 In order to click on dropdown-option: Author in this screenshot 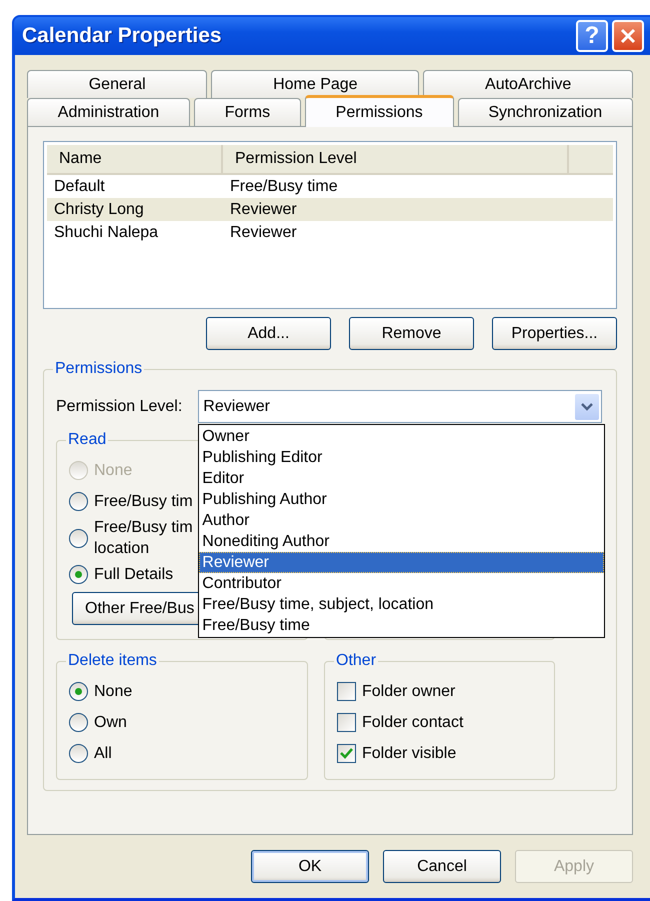, I will do `click(401, 520)`.